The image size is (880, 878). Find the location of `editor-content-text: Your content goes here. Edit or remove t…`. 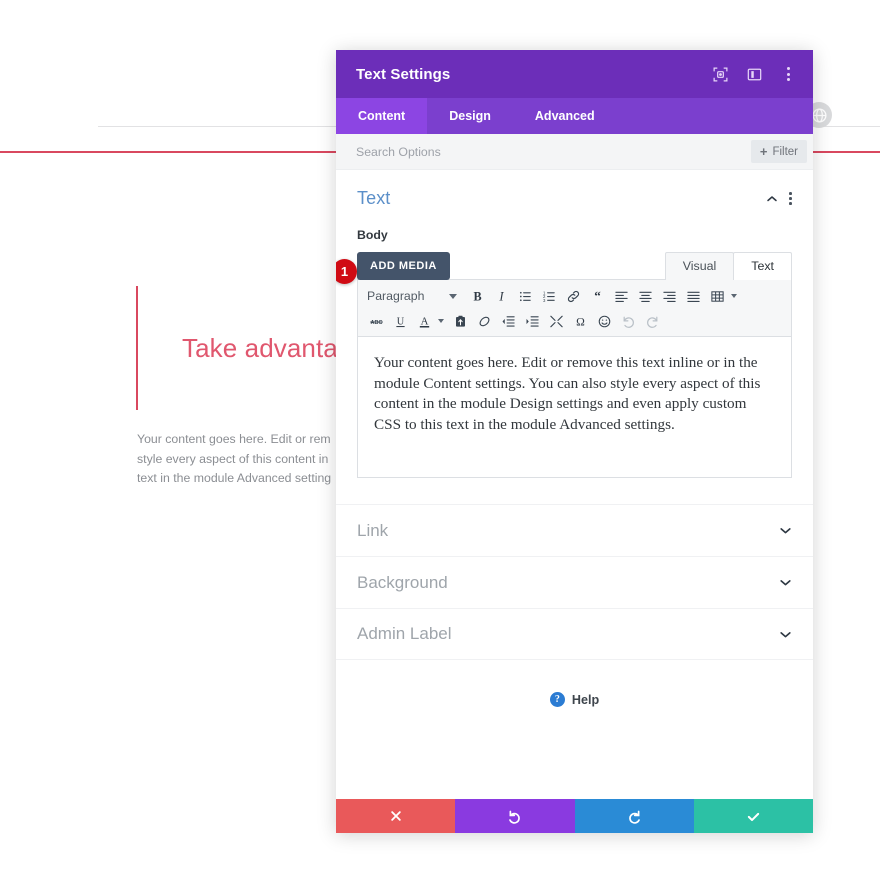

editor-content-text: Your content goes here. Edit or remove t… is located at coordinates (567, 393).